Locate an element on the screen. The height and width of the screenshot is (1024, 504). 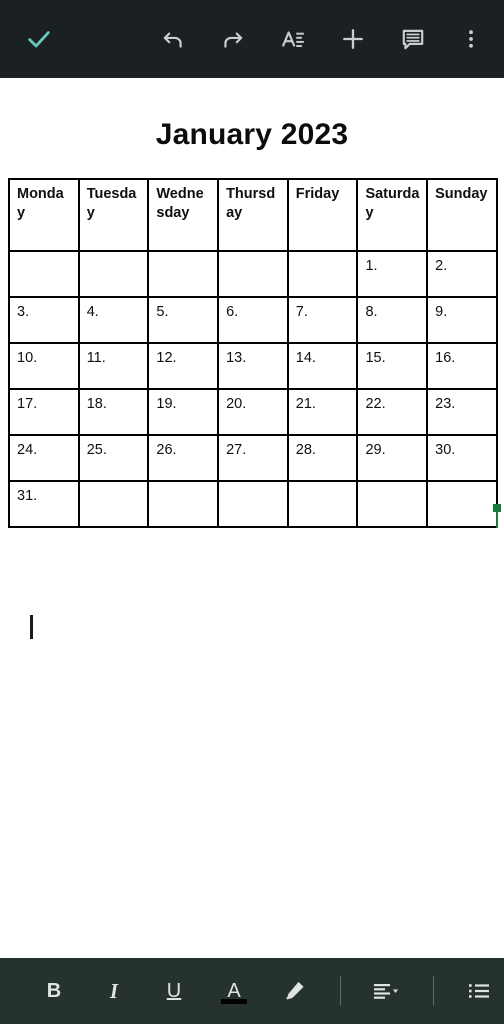
day-cell: 20. is located at coordinates (253, 412).